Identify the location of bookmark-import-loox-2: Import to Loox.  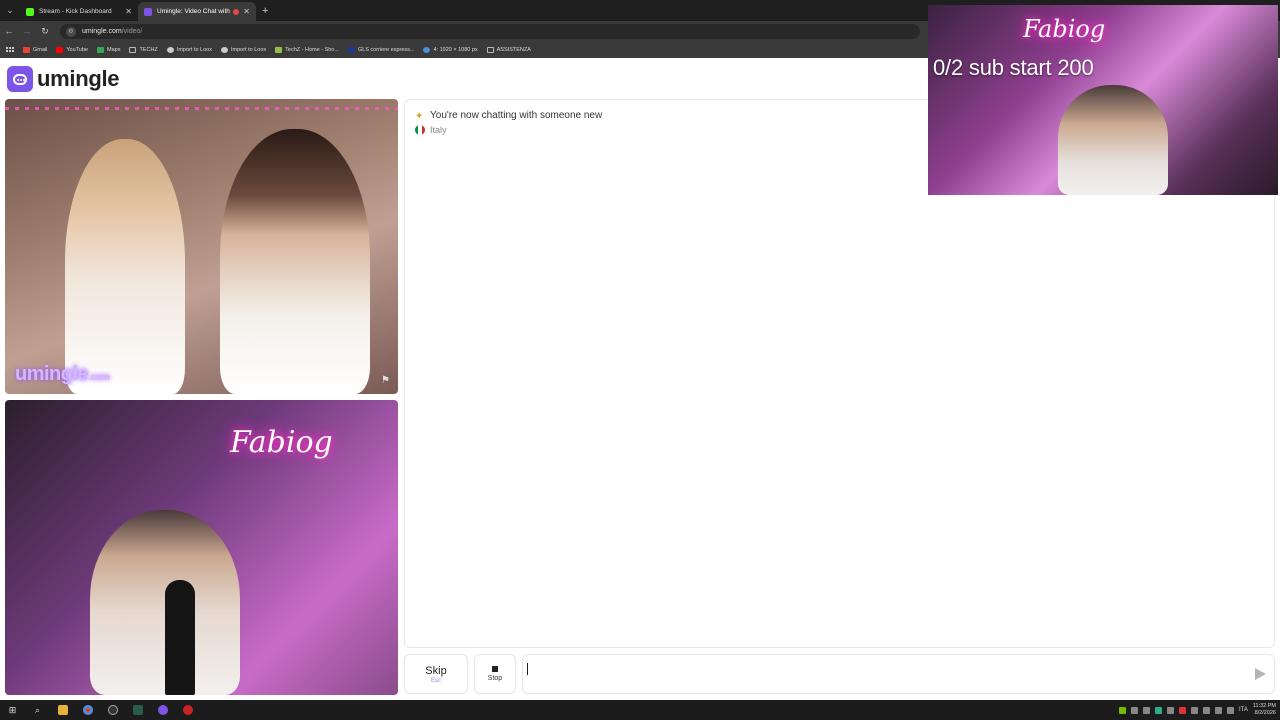
(243, 49).